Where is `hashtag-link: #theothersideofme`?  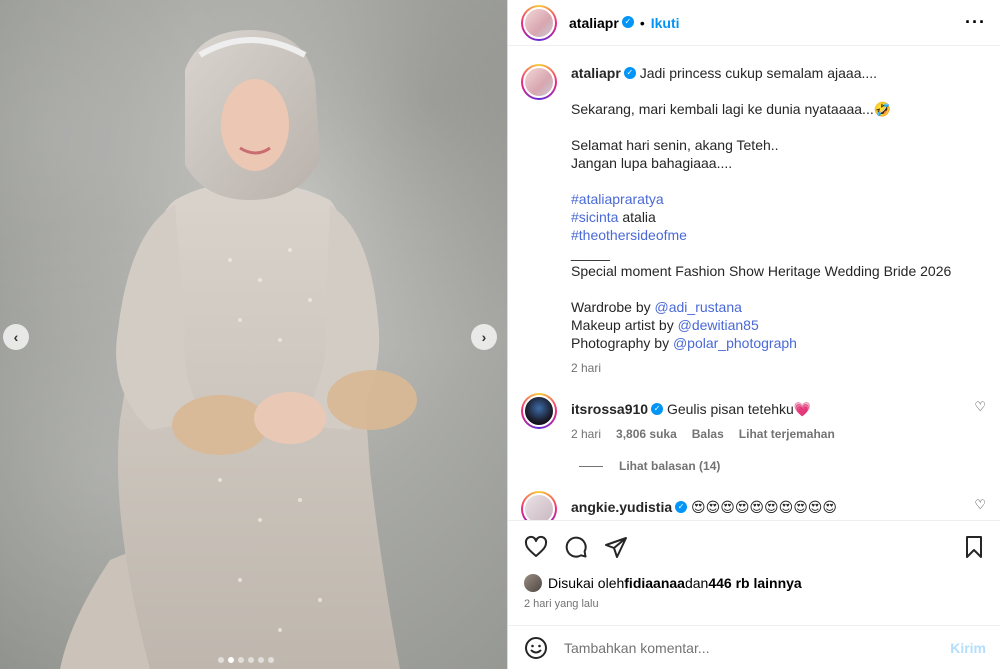
hashtag-link: #theothersideofme is located at coordinates (629, 235).